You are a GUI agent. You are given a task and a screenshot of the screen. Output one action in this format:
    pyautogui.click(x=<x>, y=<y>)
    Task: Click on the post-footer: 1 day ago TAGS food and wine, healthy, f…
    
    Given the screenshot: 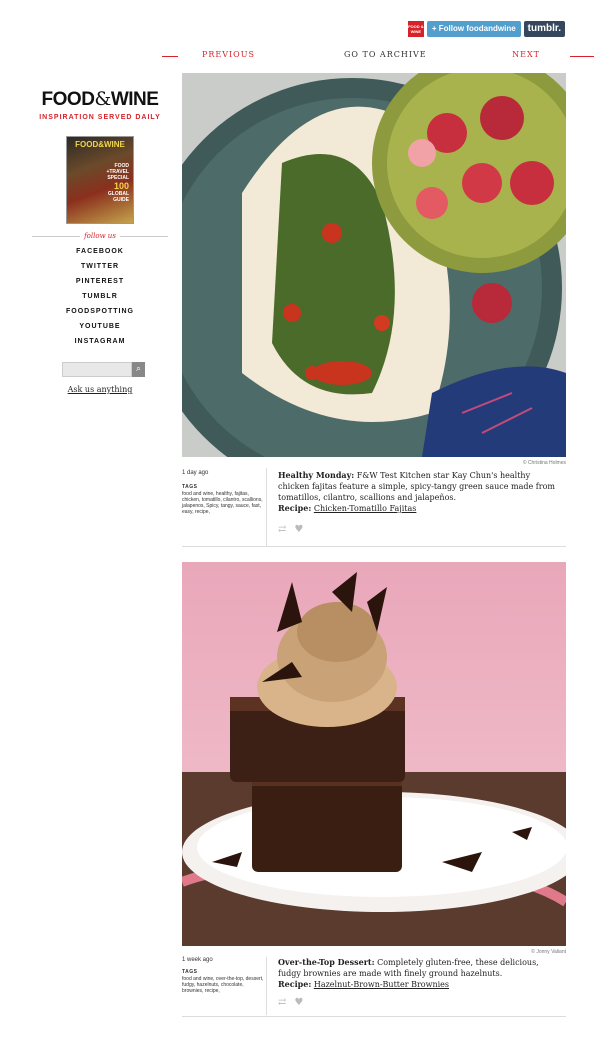 What is the action you would take?
    pyautogui.click(x=374, y=507)
    